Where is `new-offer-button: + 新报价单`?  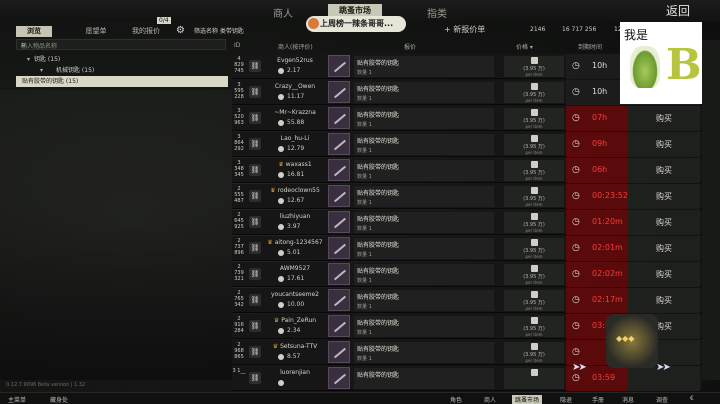 new-offer-button: + 新报价单 is located at coordinates (464, 29).